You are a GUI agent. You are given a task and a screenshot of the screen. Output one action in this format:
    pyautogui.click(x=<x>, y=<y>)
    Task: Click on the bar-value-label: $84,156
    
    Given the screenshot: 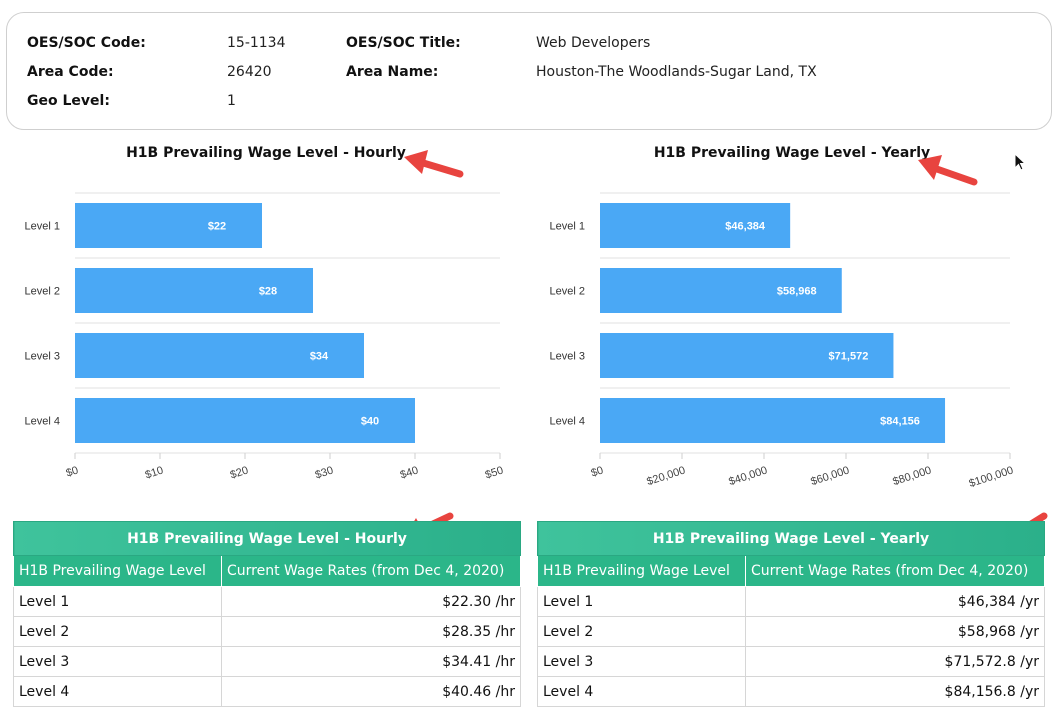 What is the action you would take?
    pyautogui.click(x=900, y=422)
    